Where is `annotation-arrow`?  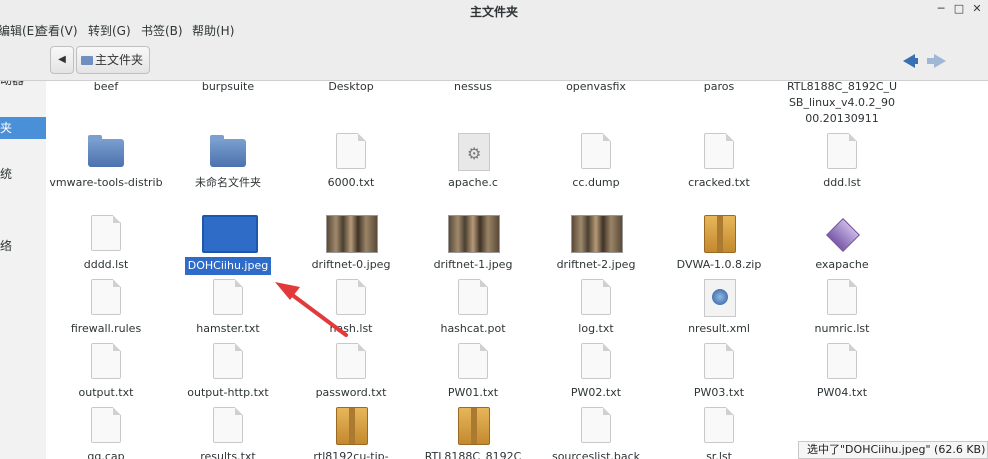
annotation-arrow is located at coordinates (311, 309).